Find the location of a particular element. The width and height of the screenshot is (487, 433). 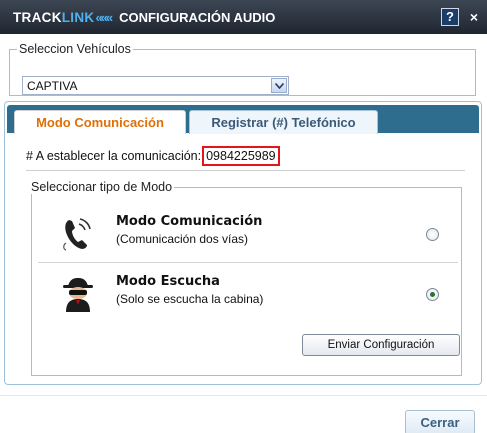

help-button: ? is located at coordinates (450, 17).